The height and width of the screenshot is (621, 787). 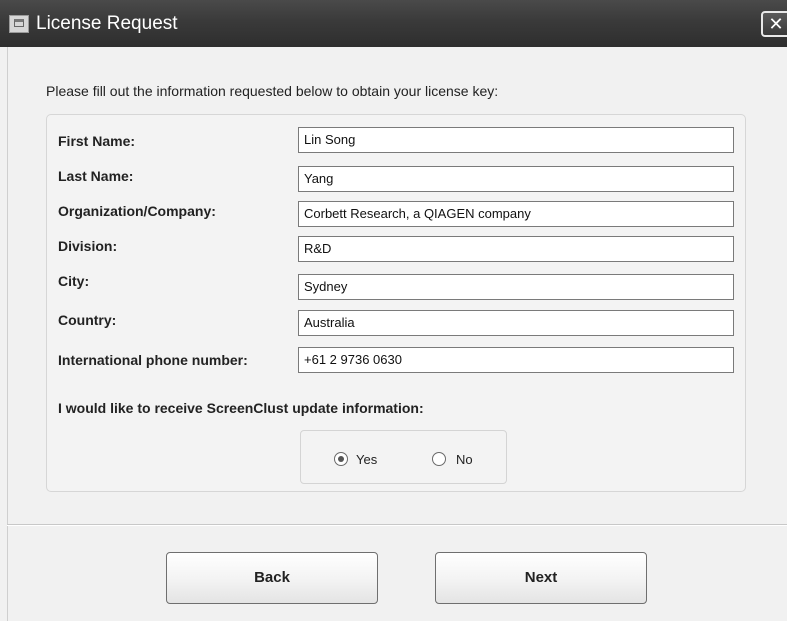 What do you see at coordinates (272, 578) in the screenshot?
I see `back-button: Back` at bounding box center [272, 578].